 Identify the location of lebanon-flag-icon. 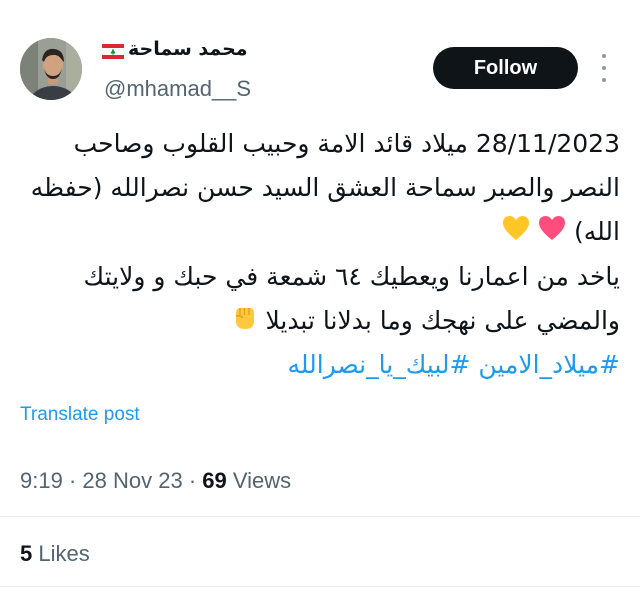
(113, 51).